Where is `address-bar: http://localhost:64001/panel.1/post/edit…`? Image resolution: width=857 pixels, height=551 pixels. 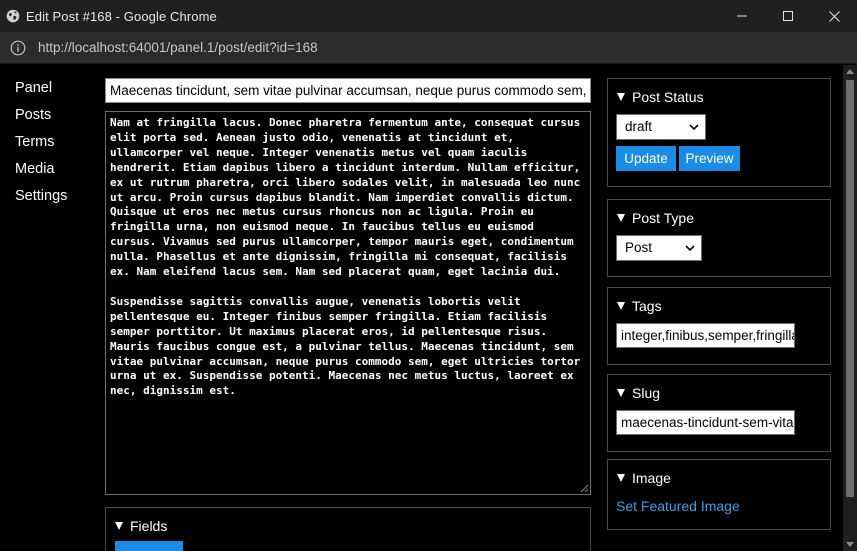
address-bar: http://localhost:64001/panel.1/post/edit… is located at coordinates (428, 48).